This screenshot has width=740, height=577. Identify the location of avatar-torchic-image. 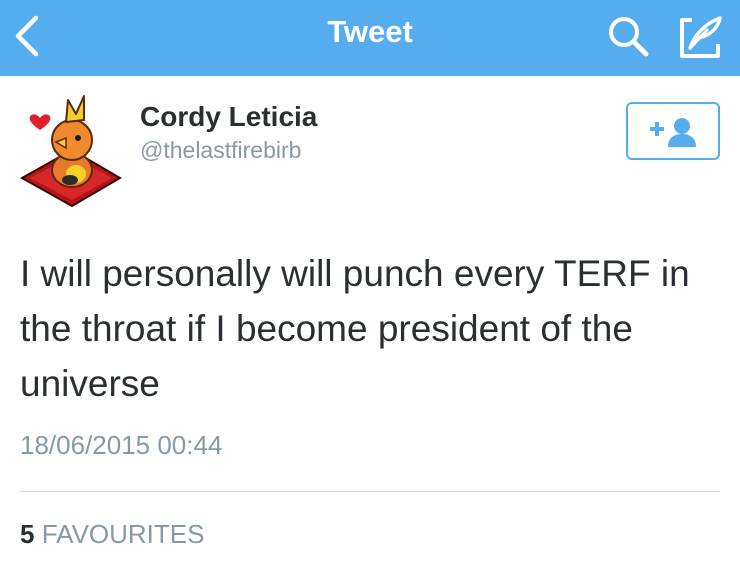
(70, 151).